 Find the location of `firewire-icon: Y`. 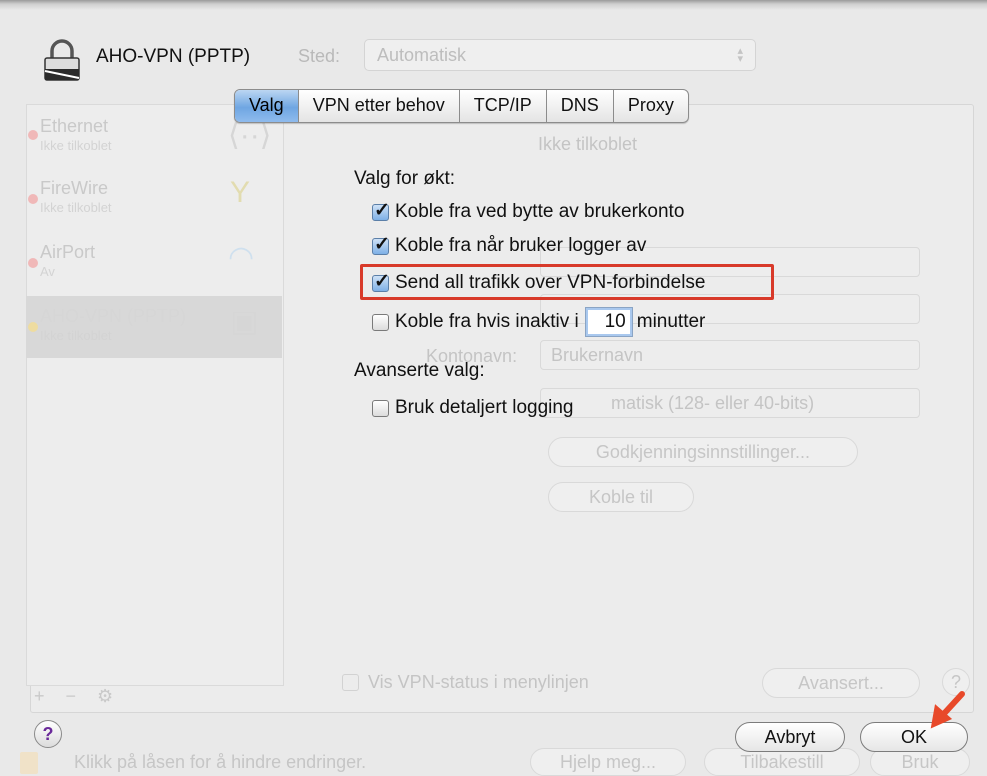

firewire-icon: Y is located at coordinates (240, 192).